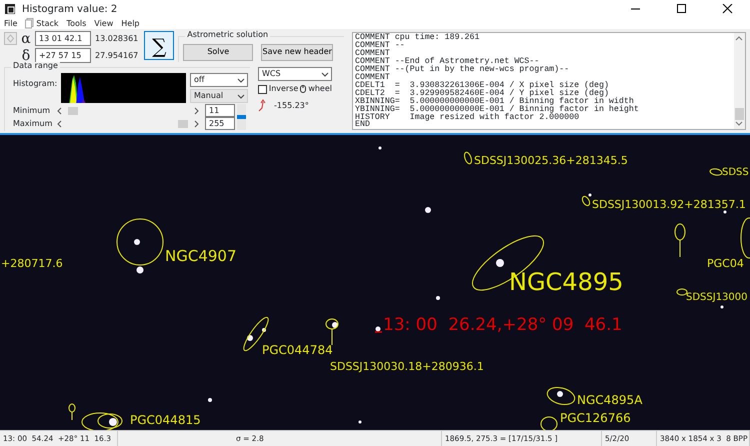 This screenshot has height=446, width=750. I want to click on object-label: PGC044784, so click(297, 350).